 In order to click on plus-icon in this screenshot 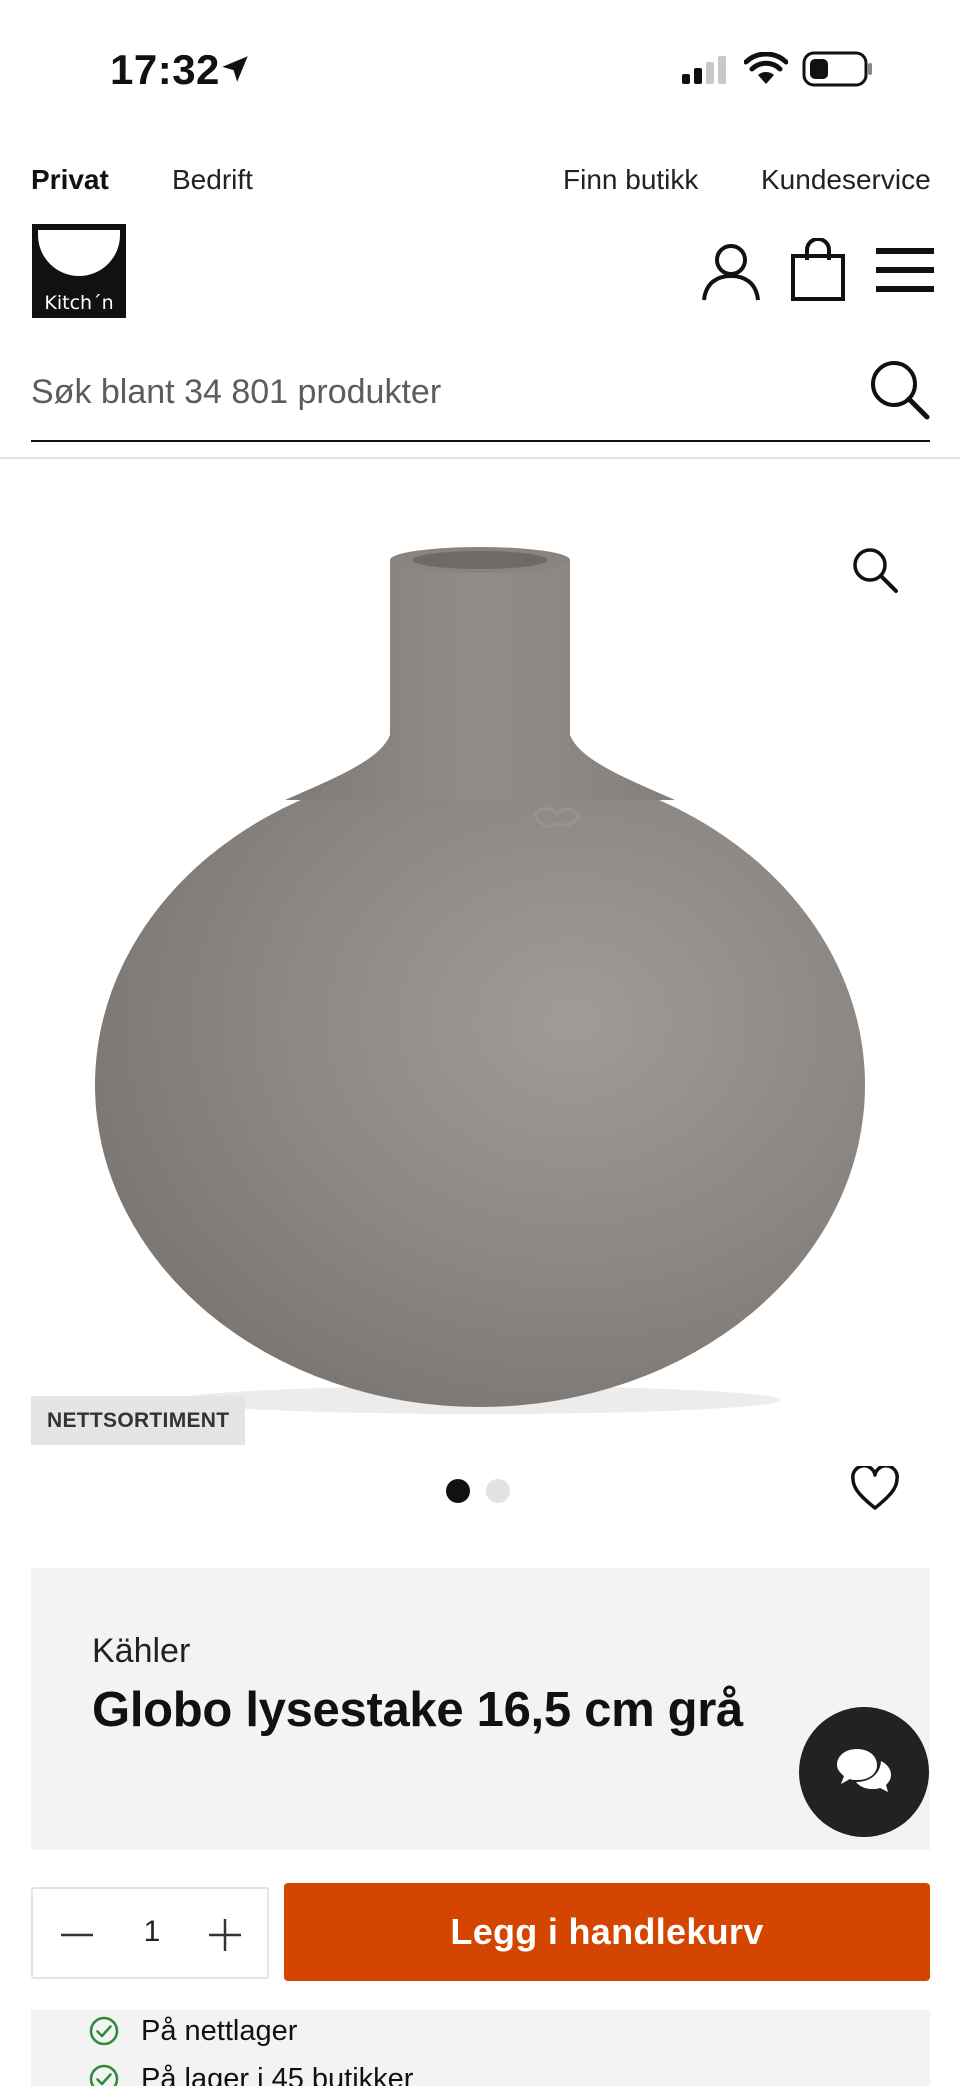, I will do `click(225, 1935)`.